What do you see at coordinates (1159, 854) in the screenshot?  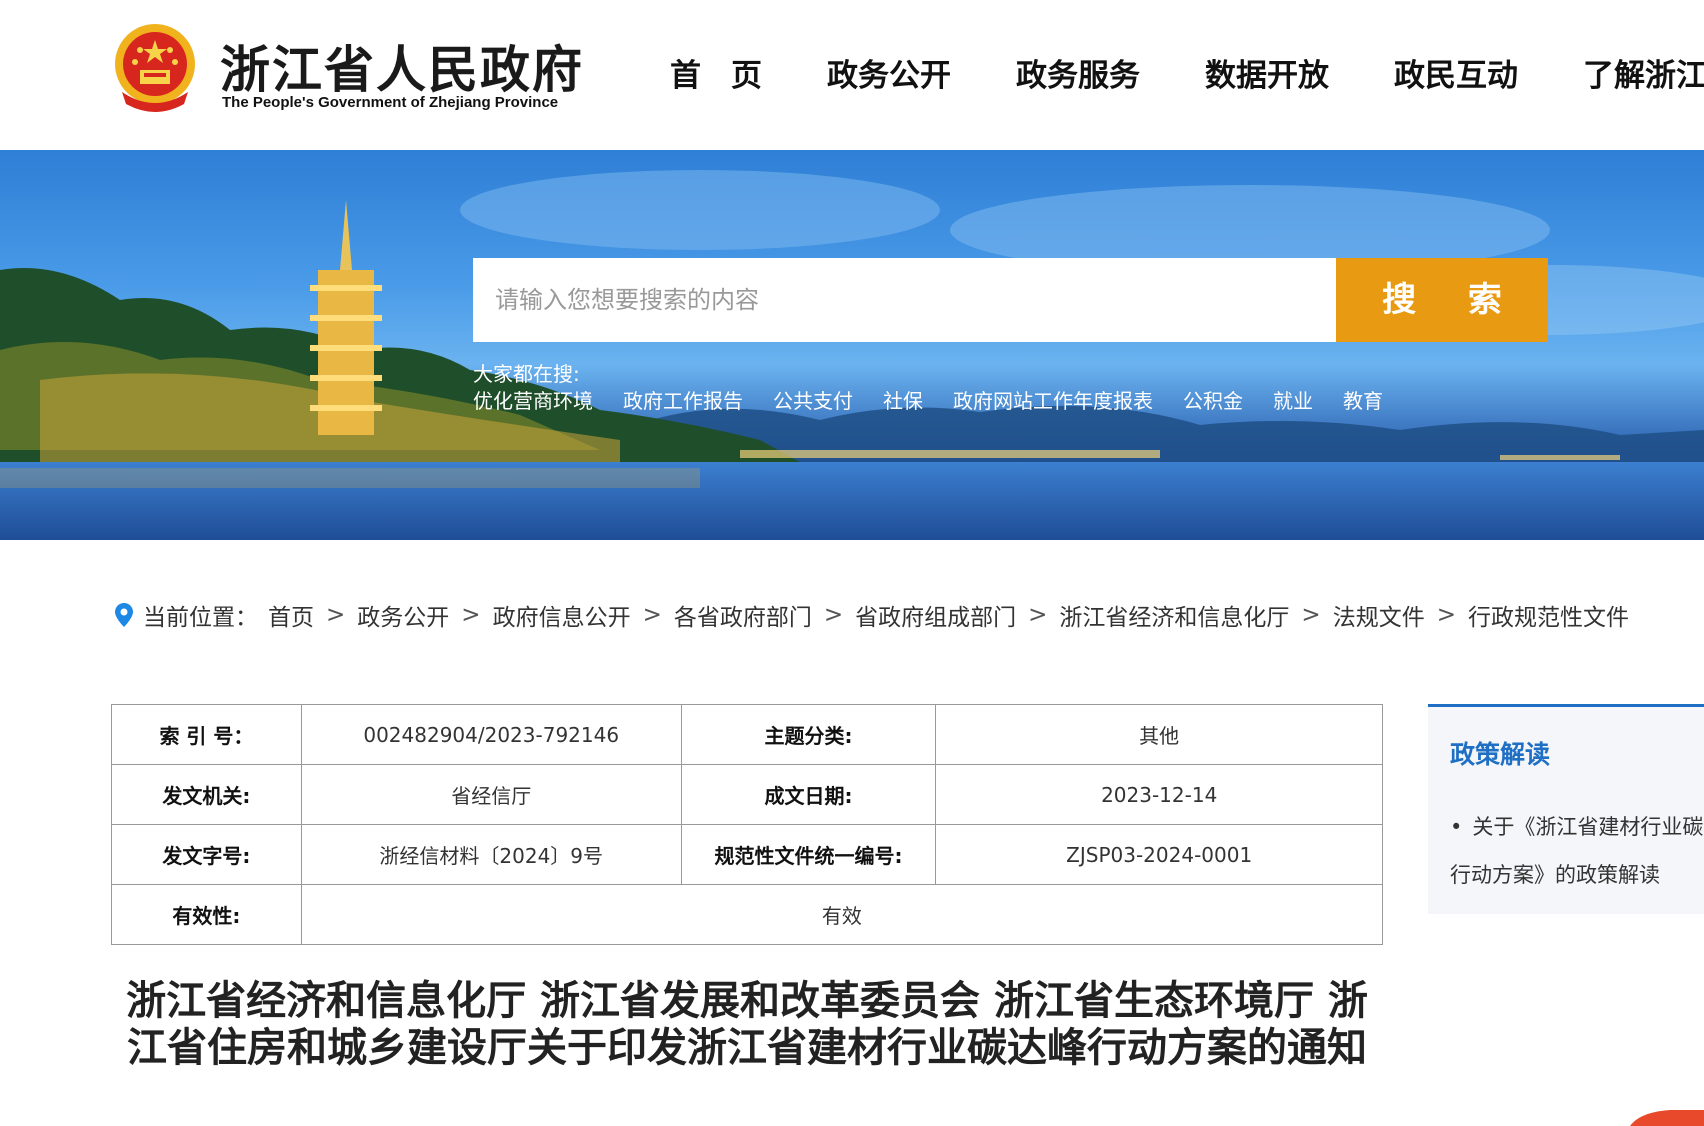 I see `unified-code-value: ZJSP03-2024-0001` at bounding box center [1159, 854].